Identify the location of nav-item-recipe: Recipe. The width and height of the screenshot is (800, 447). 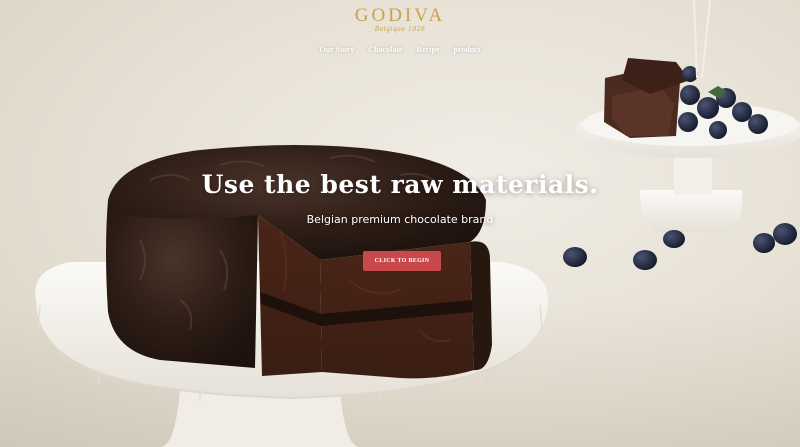
(427, 49).